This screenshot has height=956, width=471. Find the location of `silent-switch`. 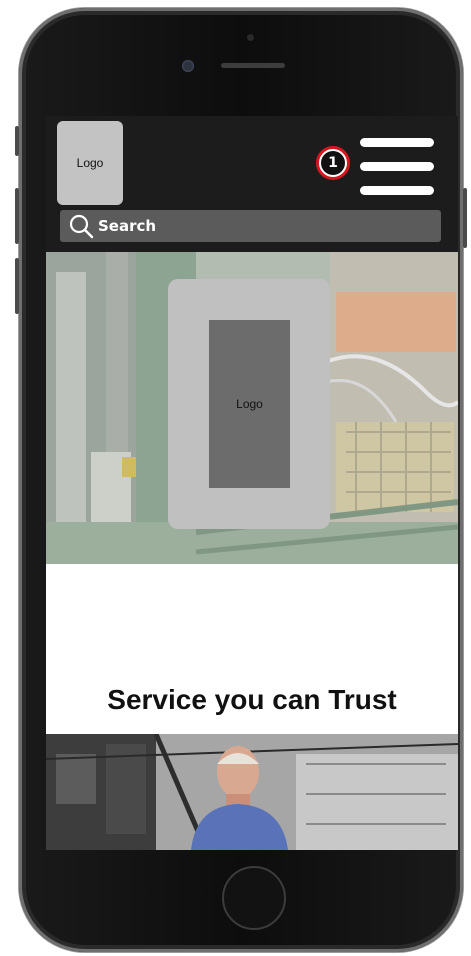

silent-switch is located at coordinates (17, 141).